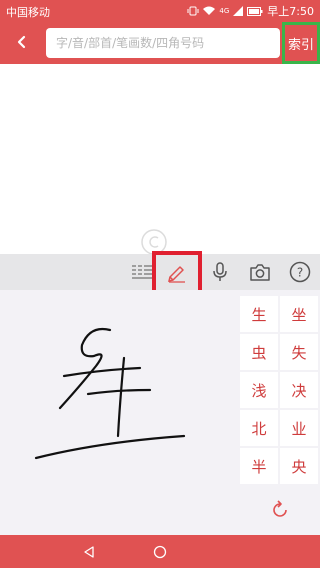  I want to click on back-button, so click(22, 43).